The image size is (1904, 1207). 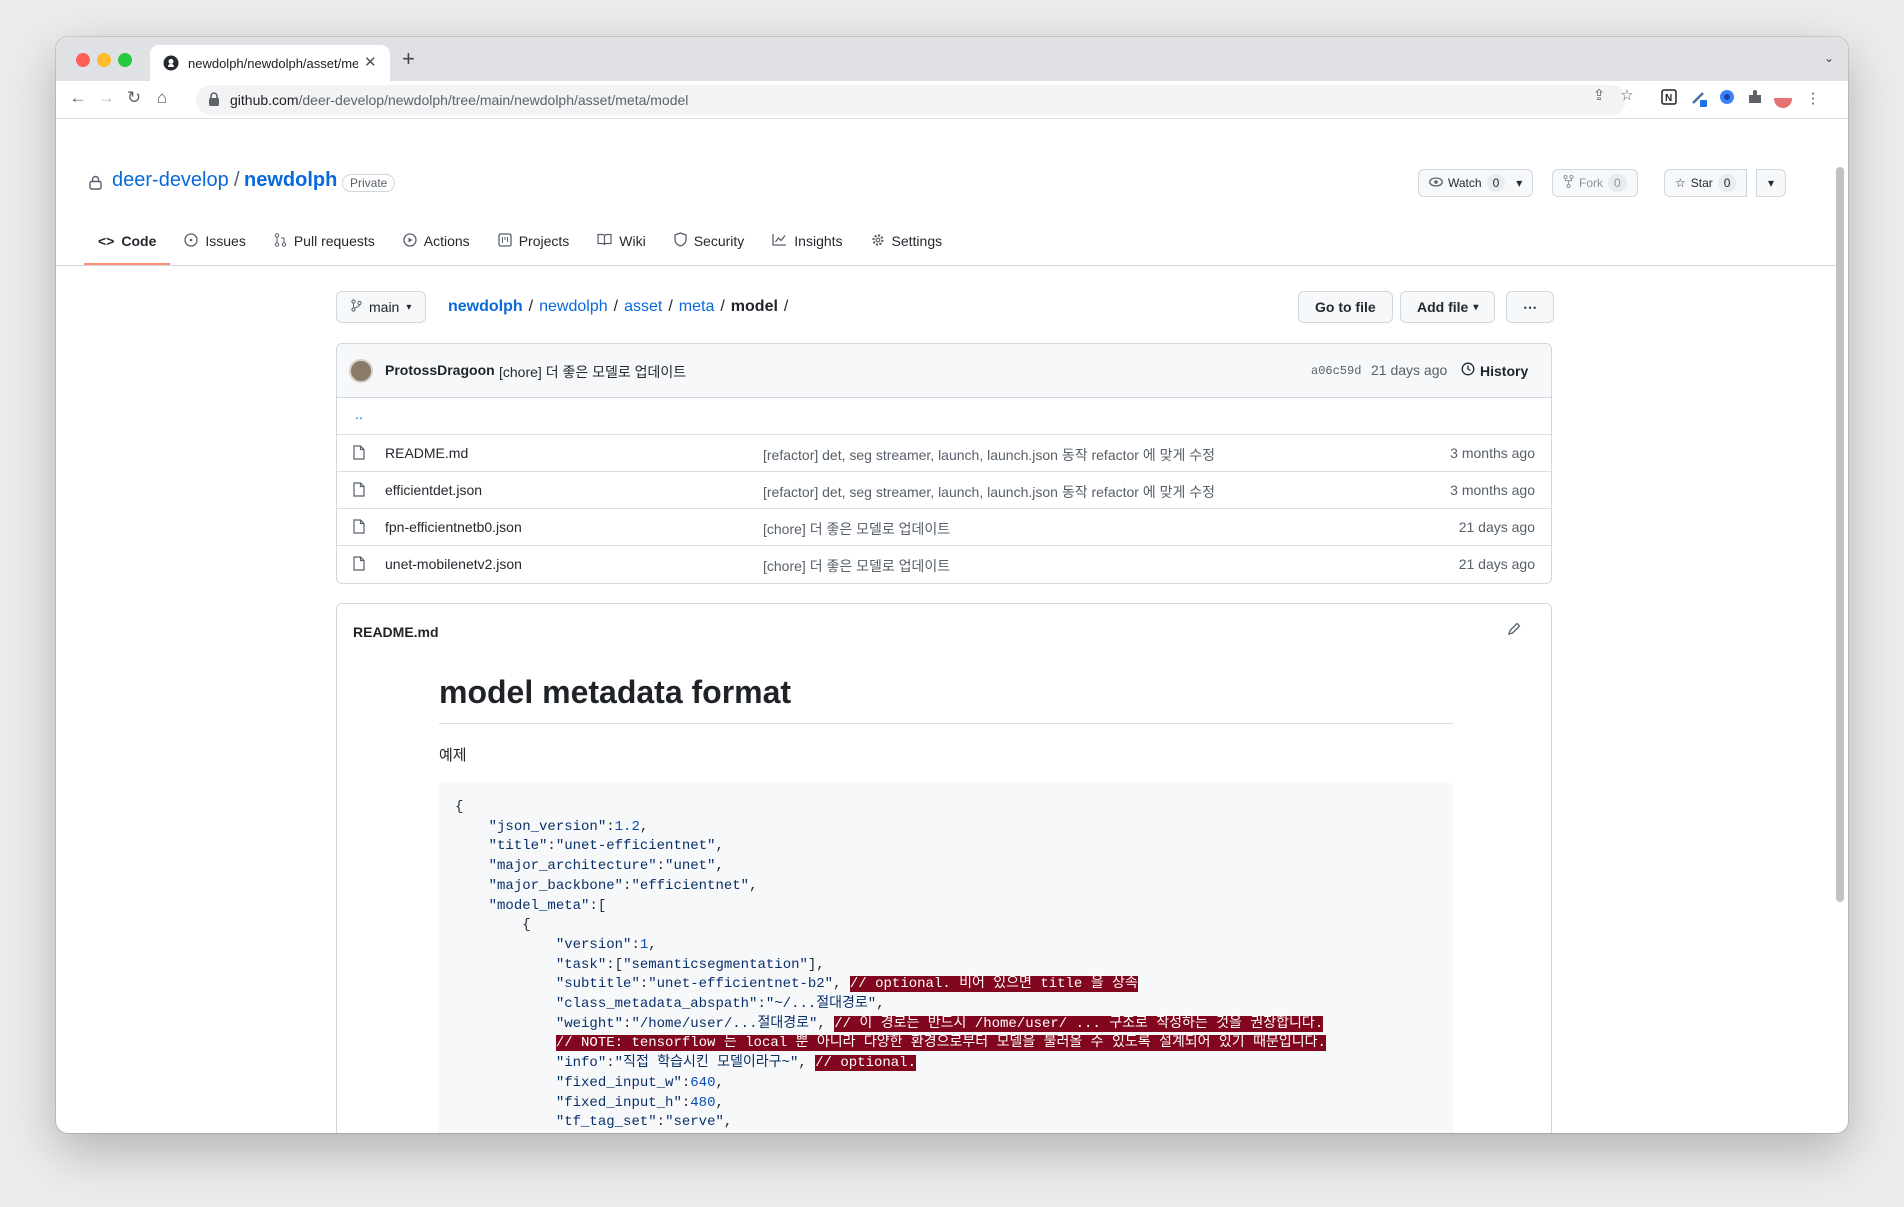 What do you see at coordinates (436, 241) in the screenshot?
I see `tab-actions: Actions` at bounding box center [436, 241].